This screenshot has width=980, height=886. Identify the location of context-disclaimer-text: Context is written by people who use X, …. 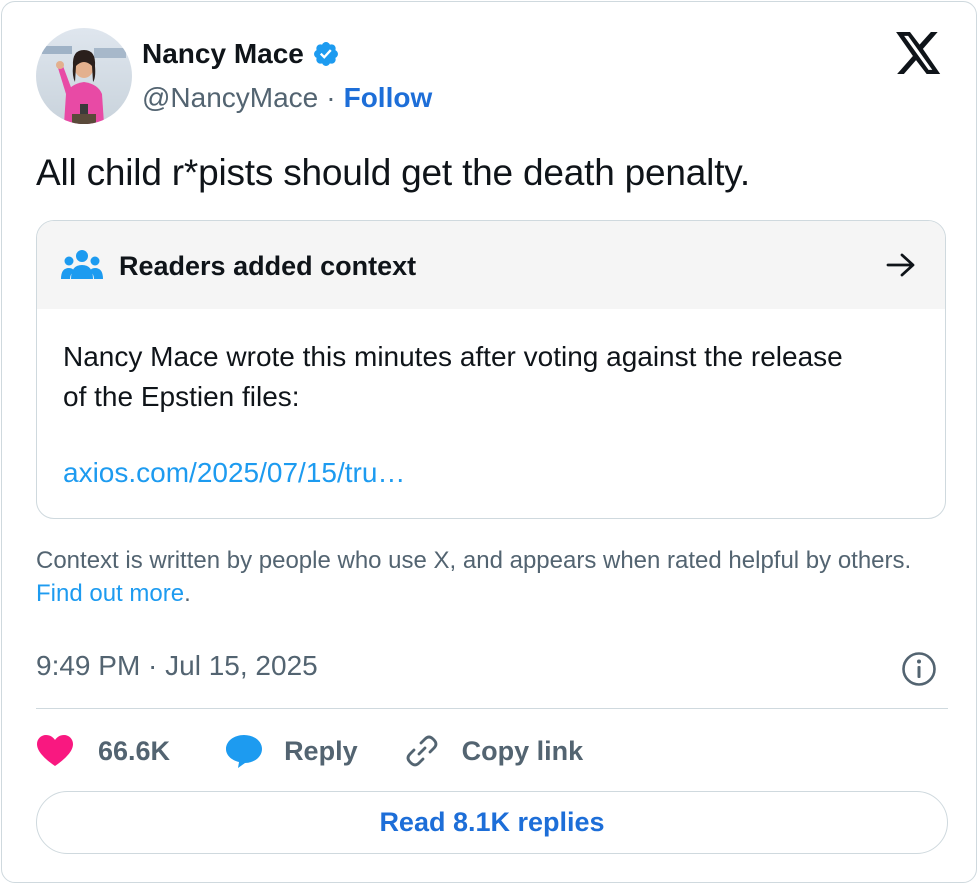
(474, 560).